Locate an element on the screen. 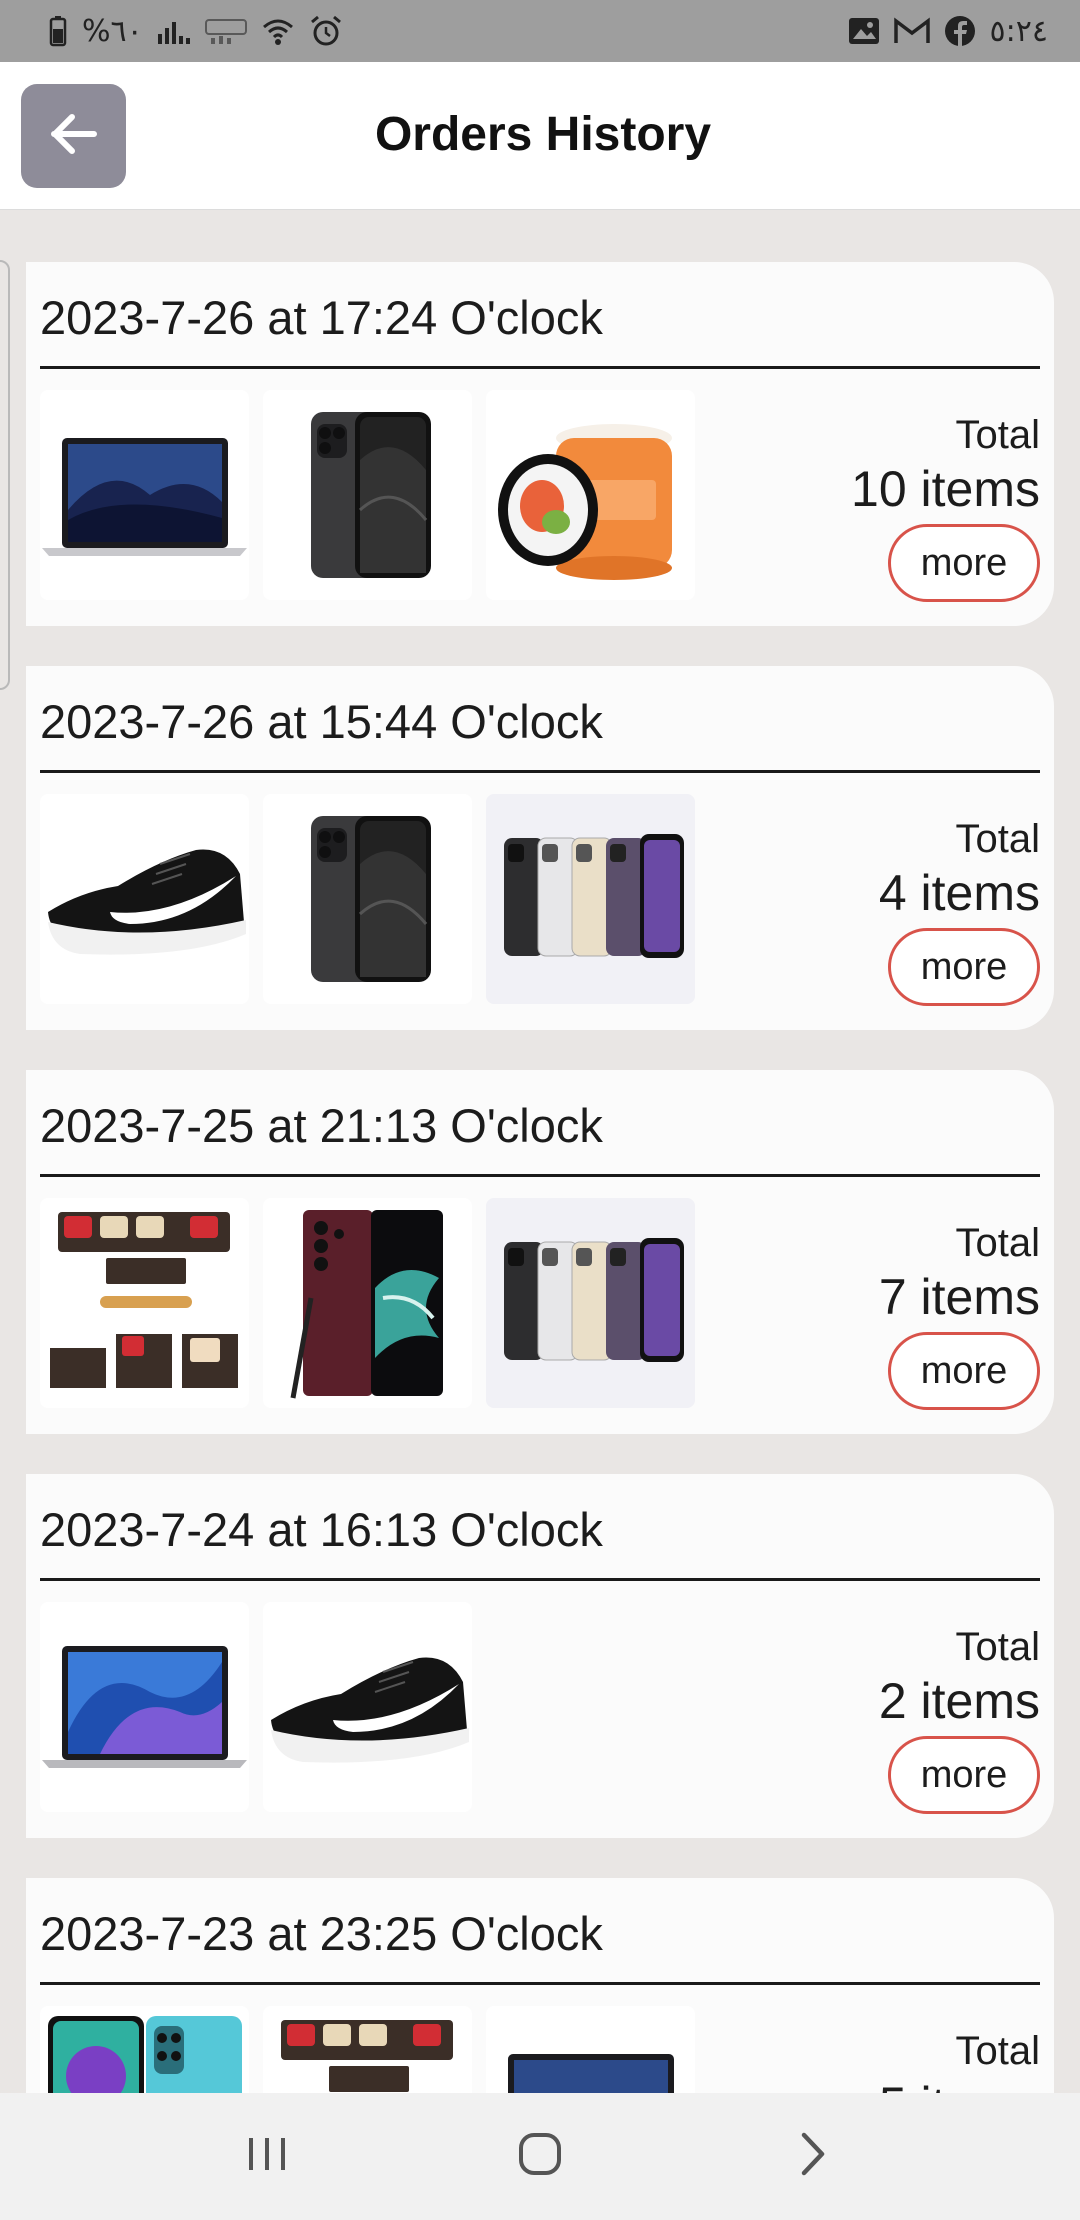 Image resolution: width=1080 pixels, height=2220 pixels. item-count: 4 items is located at coordinates (959, 893).